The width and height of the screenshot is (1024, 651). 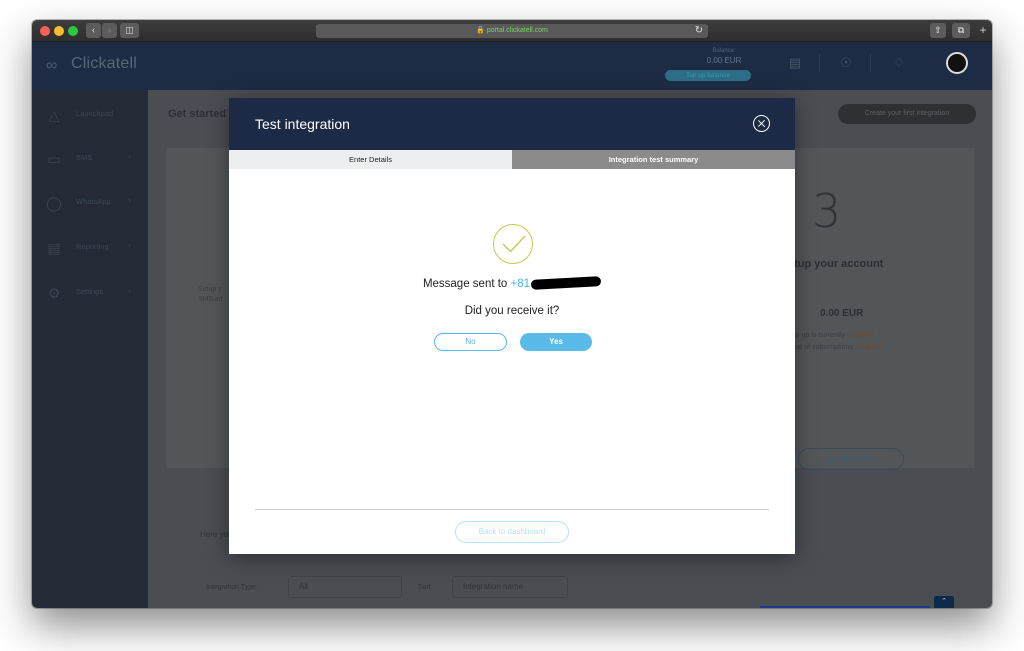 I want to click on sms-icon: ▭, so click(x=54, y=159).